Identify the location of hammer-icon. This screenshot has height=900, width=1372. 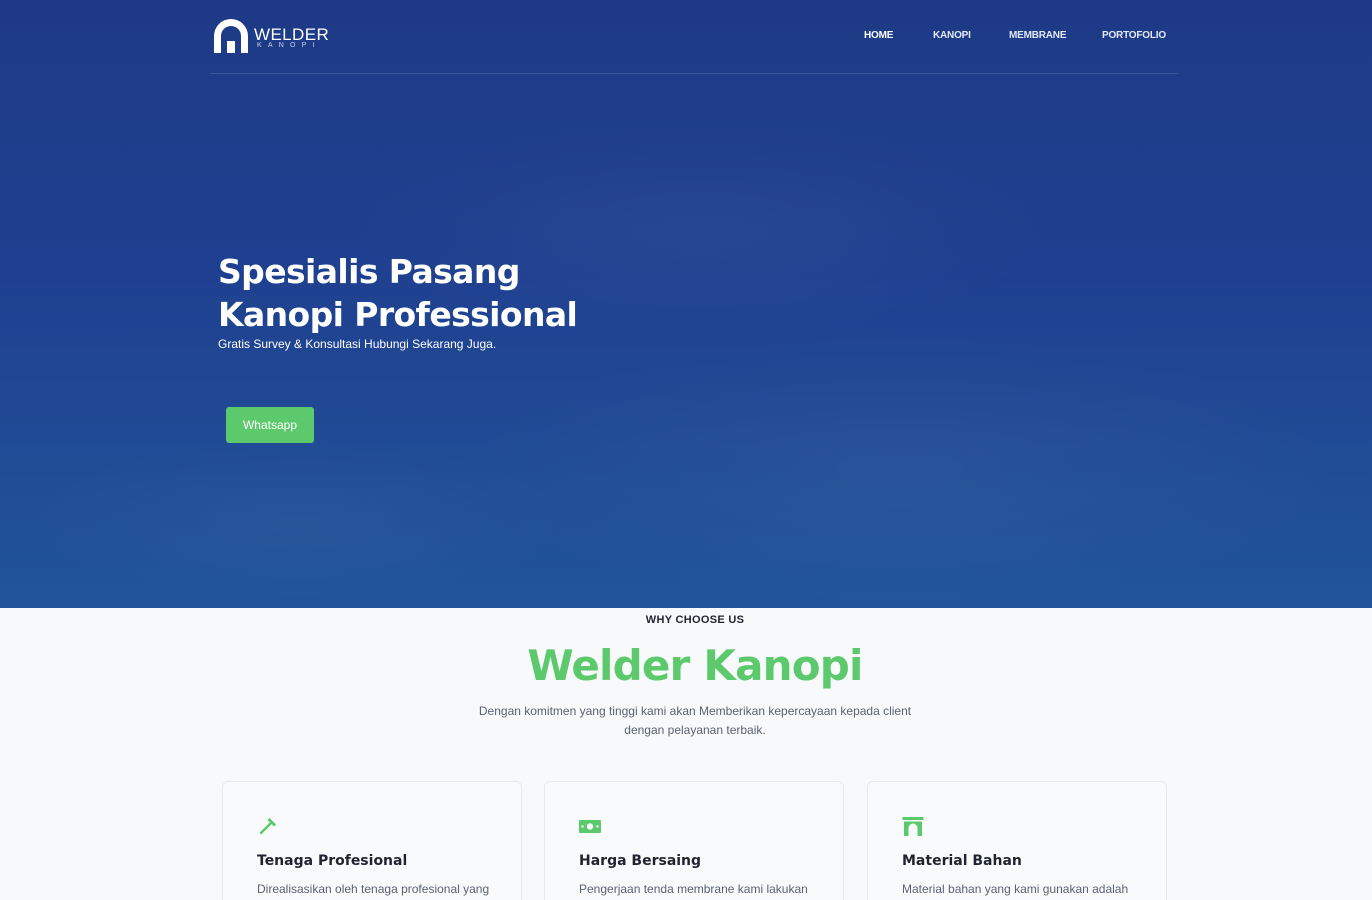
(267, 826).